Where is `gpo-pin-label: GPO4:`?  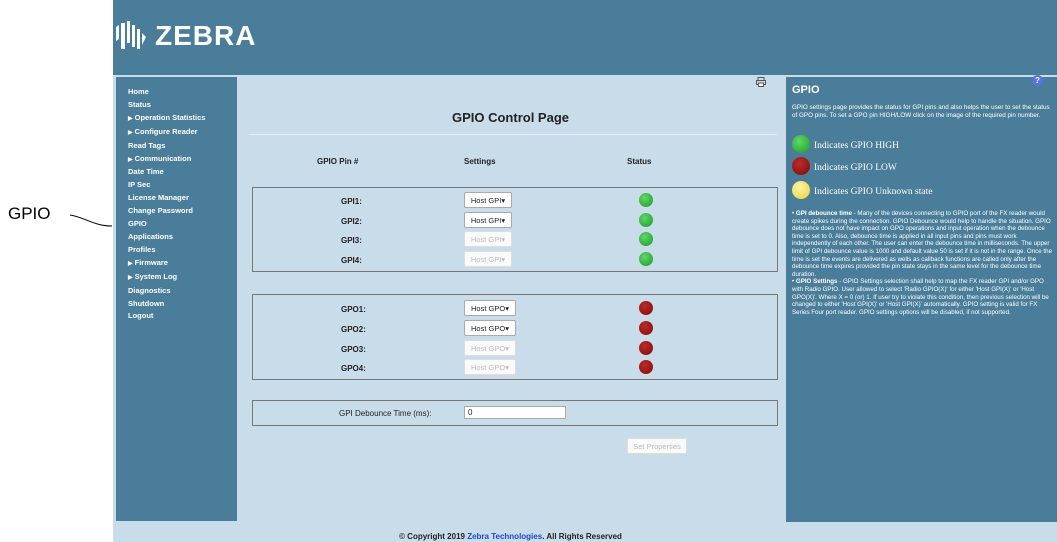 gpo-pin-label: GPO4: is located at coordinates (353, 368).